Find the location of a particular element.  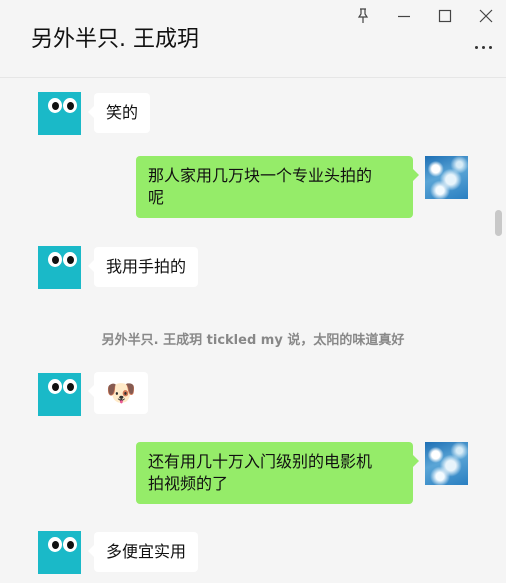

minimize-icon-svg is located at coordinates (404, 16).